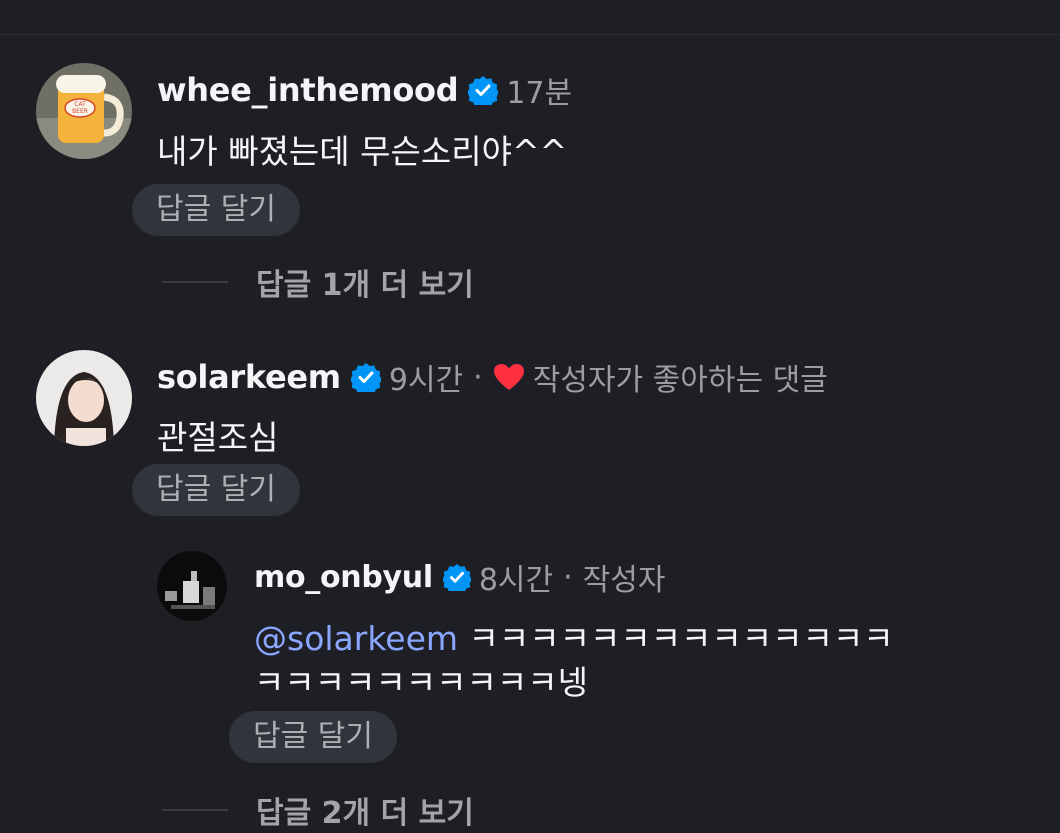  I want to click on timestamp: 8시간, so click(516, 580).